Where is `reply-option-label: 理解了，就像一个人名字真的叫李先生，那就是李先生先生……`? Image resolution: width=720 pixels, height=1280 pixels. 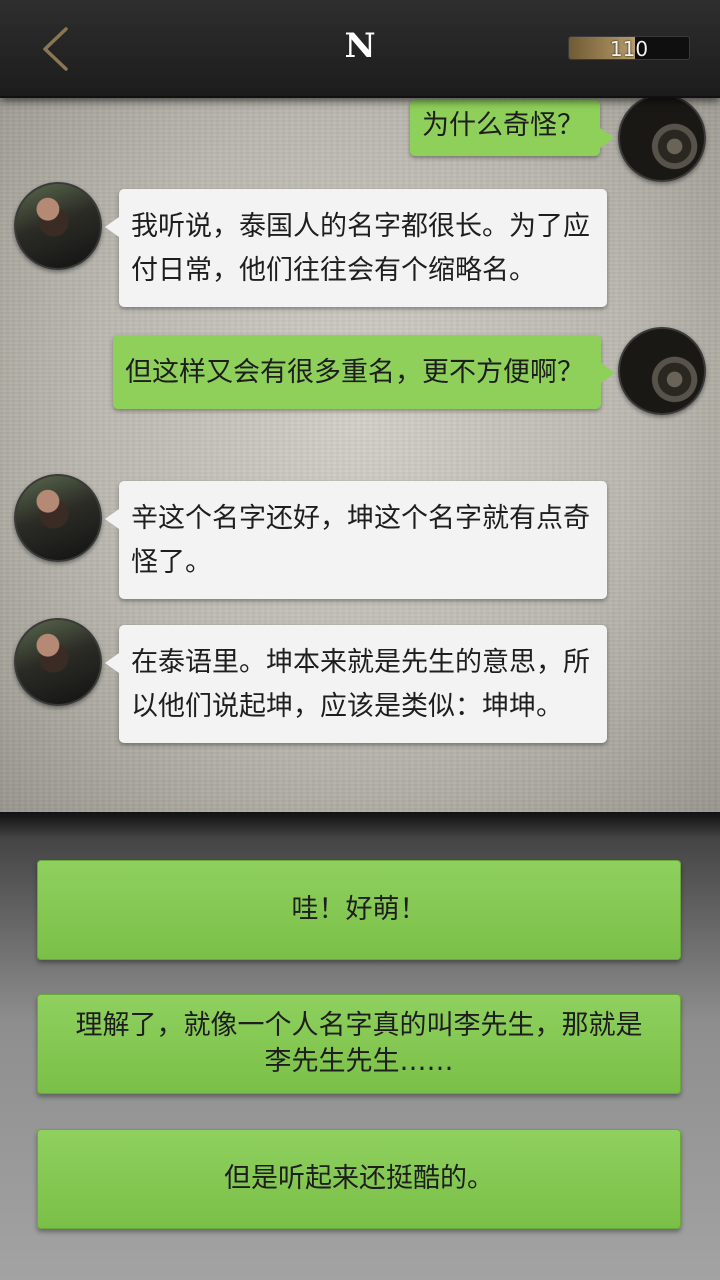 reply-option-label: 理解了，就像一个人名字真的叫李先生，那就是李先生先生…… is located at coordinates (359, 1043).